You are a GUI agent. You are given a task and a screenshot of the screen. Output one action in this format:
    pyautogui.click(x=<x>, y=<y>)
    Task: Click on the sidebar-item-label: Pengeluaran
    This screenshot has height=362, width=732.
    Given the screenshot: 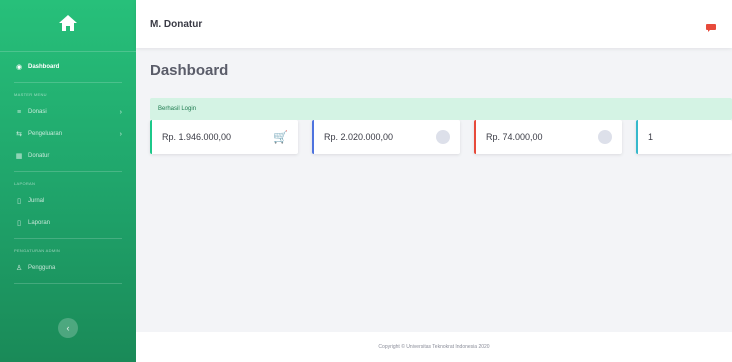 What is the action you would take?
    pyautogui.click(x=45, y=134)
    